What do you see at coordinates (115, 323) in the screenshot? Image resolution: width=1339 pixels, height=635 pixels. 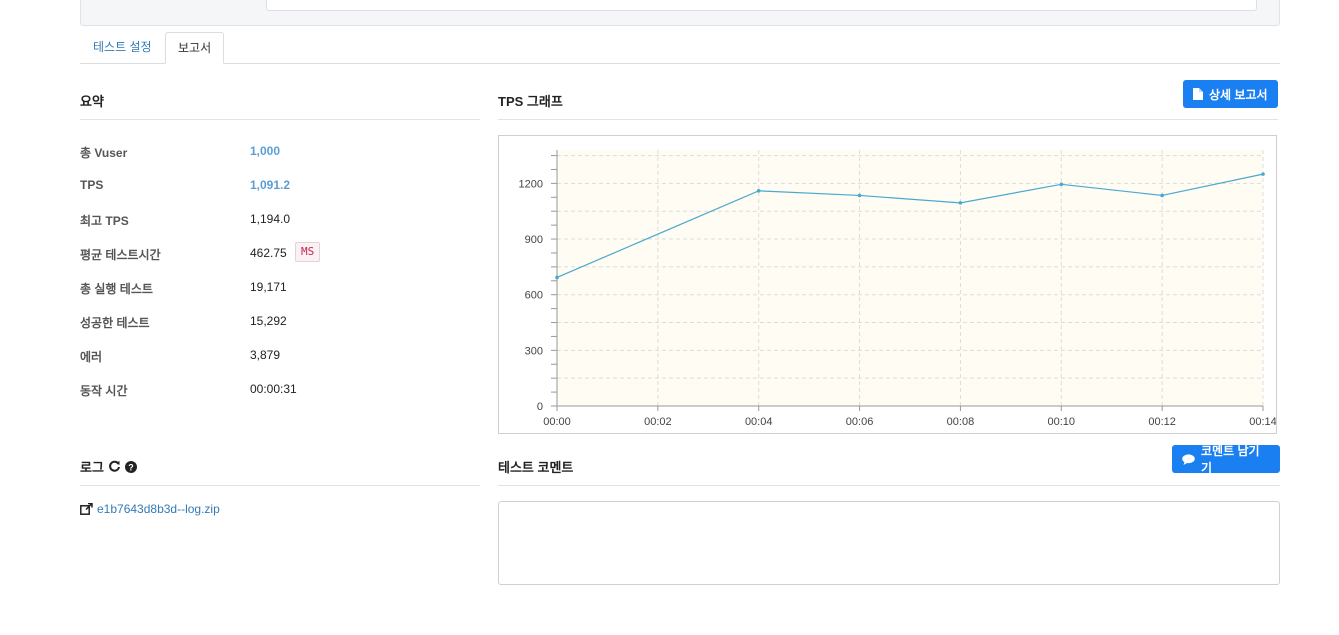 I see `summary-label-success-tests: 성공한 테스트` at bounding box center [115, 323].